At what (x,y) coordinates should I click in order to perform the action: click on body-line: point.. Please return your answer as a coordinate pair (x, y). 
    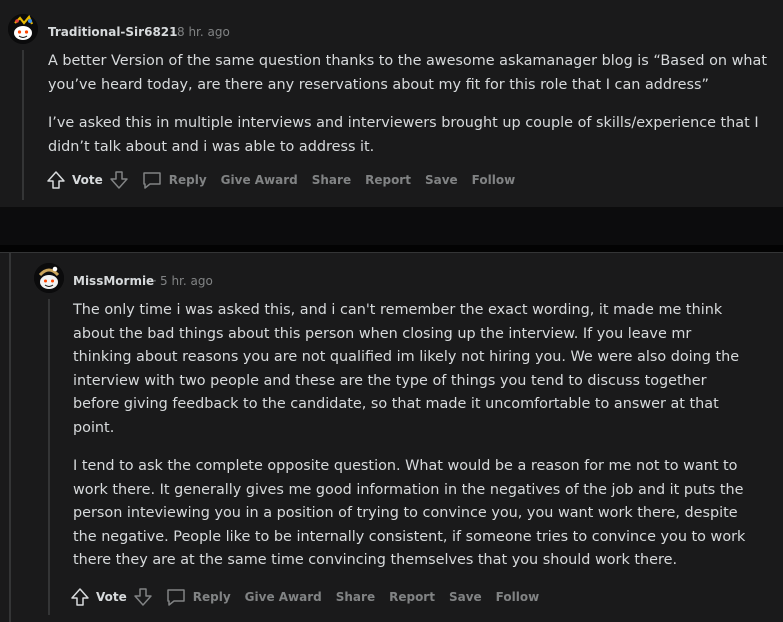
    Looking at the image, I should click on (94, 427).